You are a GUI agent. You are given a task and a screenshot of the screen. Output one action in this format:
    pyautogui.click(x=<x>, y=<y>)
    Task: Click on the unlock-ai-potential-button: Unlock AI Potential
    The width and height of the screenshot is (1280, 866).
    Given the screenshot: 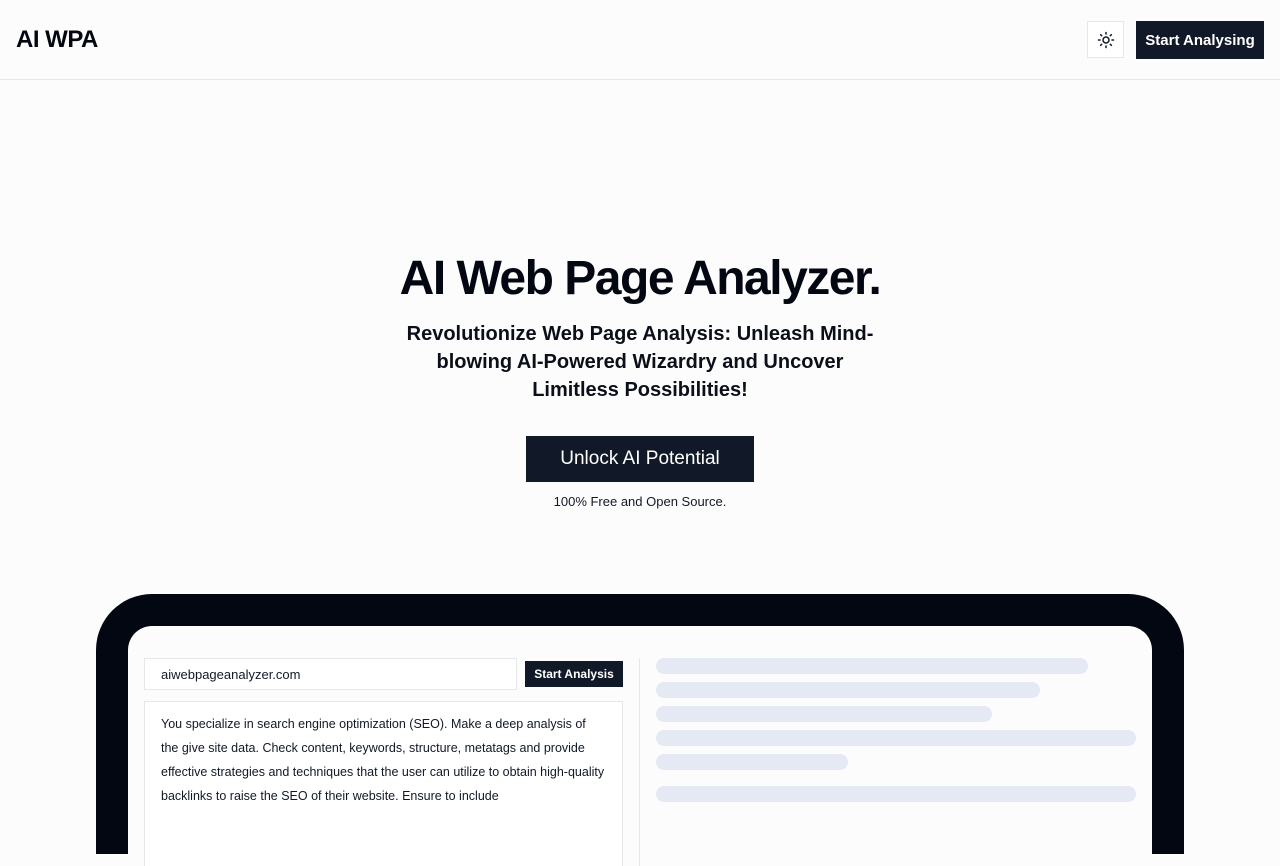 What is the action you would take?
    pyautogui.click(x=640, y=459)
    